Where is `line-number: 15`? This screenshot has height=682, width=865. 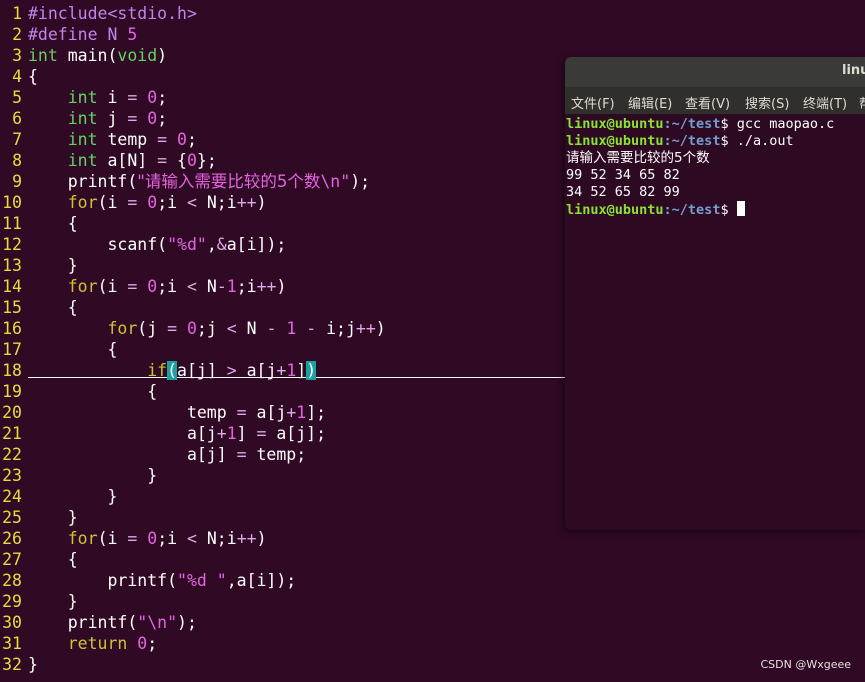 line-number: 15 is located at coordinates (12, 307).